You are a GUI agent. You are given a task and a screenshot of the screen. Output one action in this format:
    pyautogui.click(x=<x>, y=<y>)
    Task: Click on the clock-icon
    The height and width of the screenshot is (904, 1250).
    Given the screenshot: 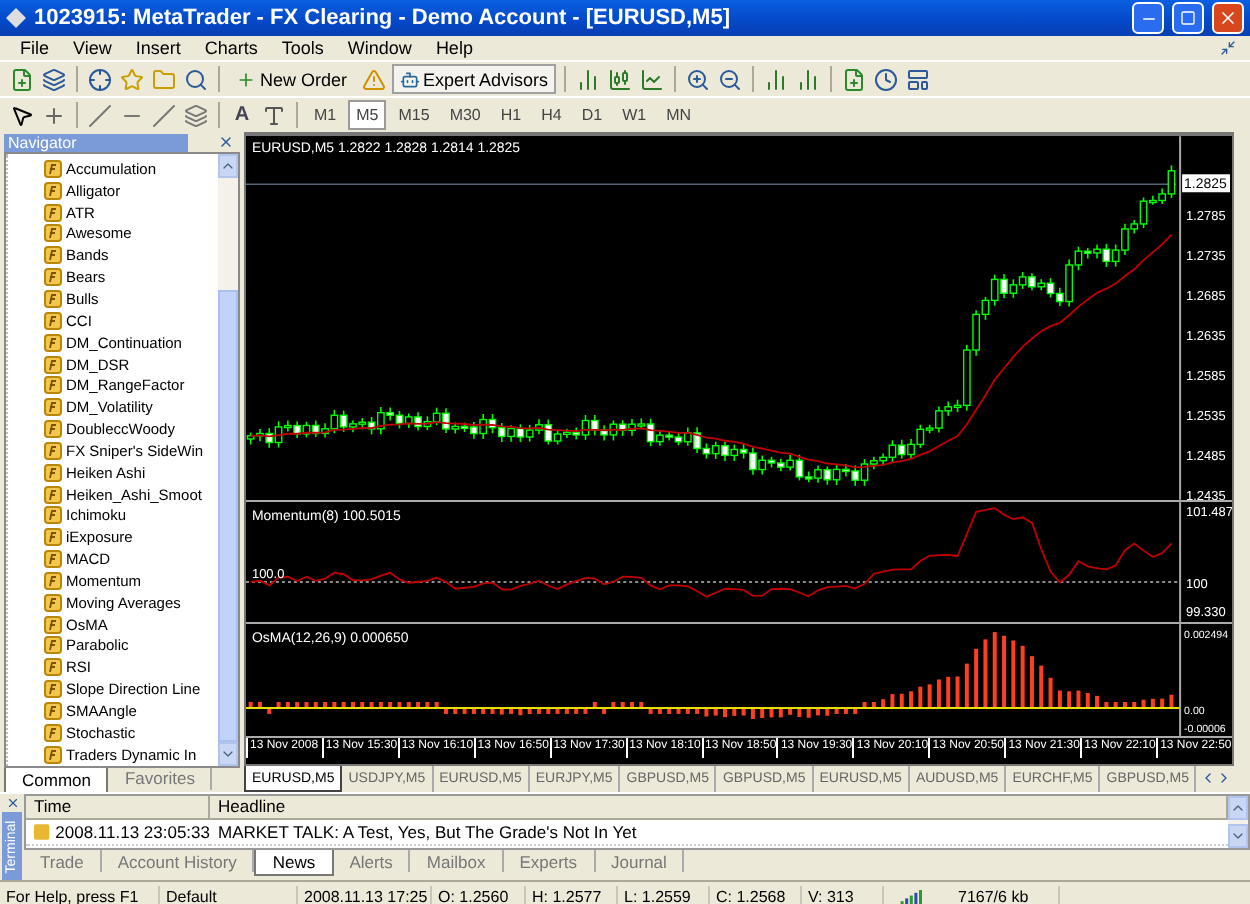 What is the action you would take?
    pyautogui.click(x=886, y=79)
    